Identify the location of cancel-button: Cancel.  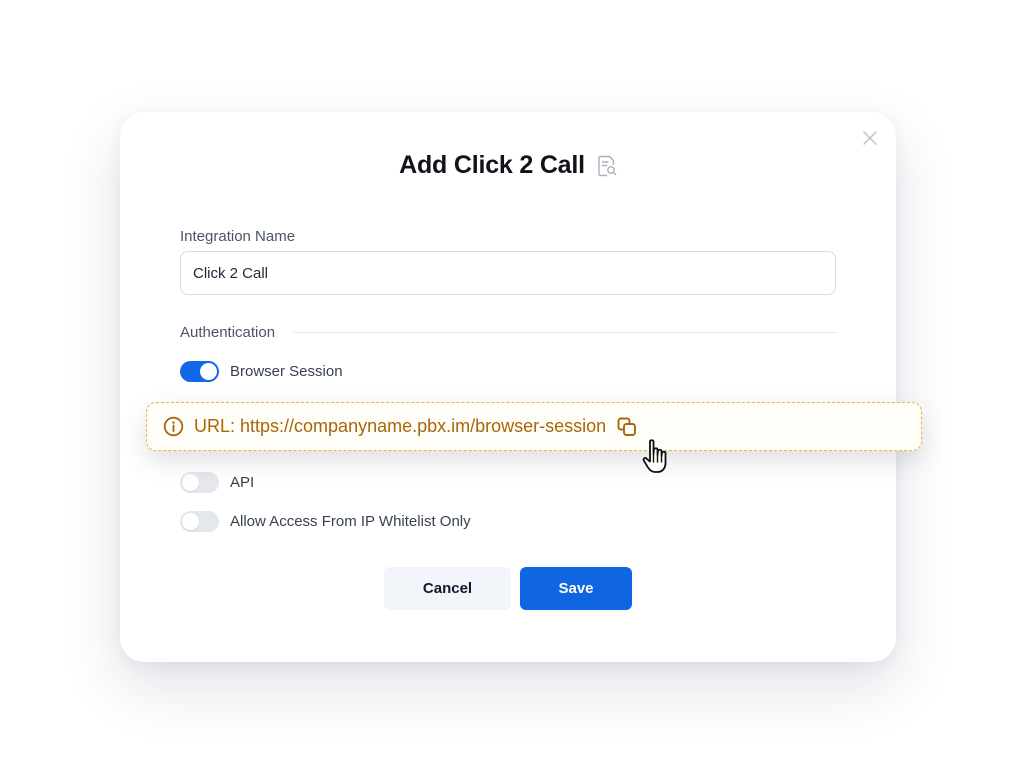
(447, 588).